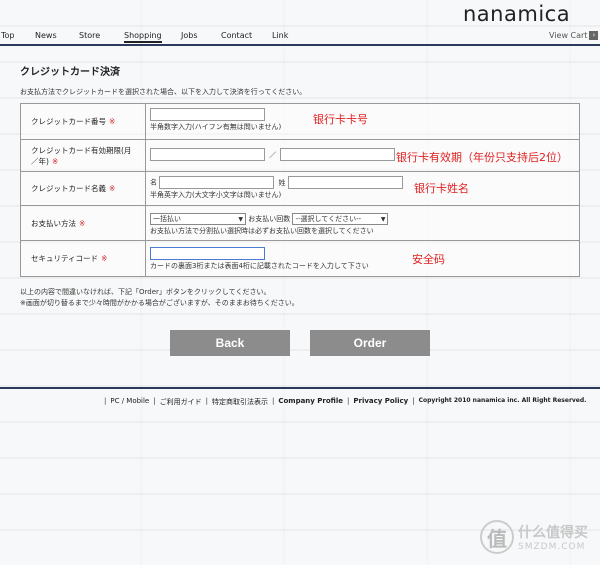 The height and width of the screenshot is (565, 600). Describe the element at coordinates (129, 402) in the screenshot. I see `footer-link-pc-mobile: PC / Mobile` at that location.